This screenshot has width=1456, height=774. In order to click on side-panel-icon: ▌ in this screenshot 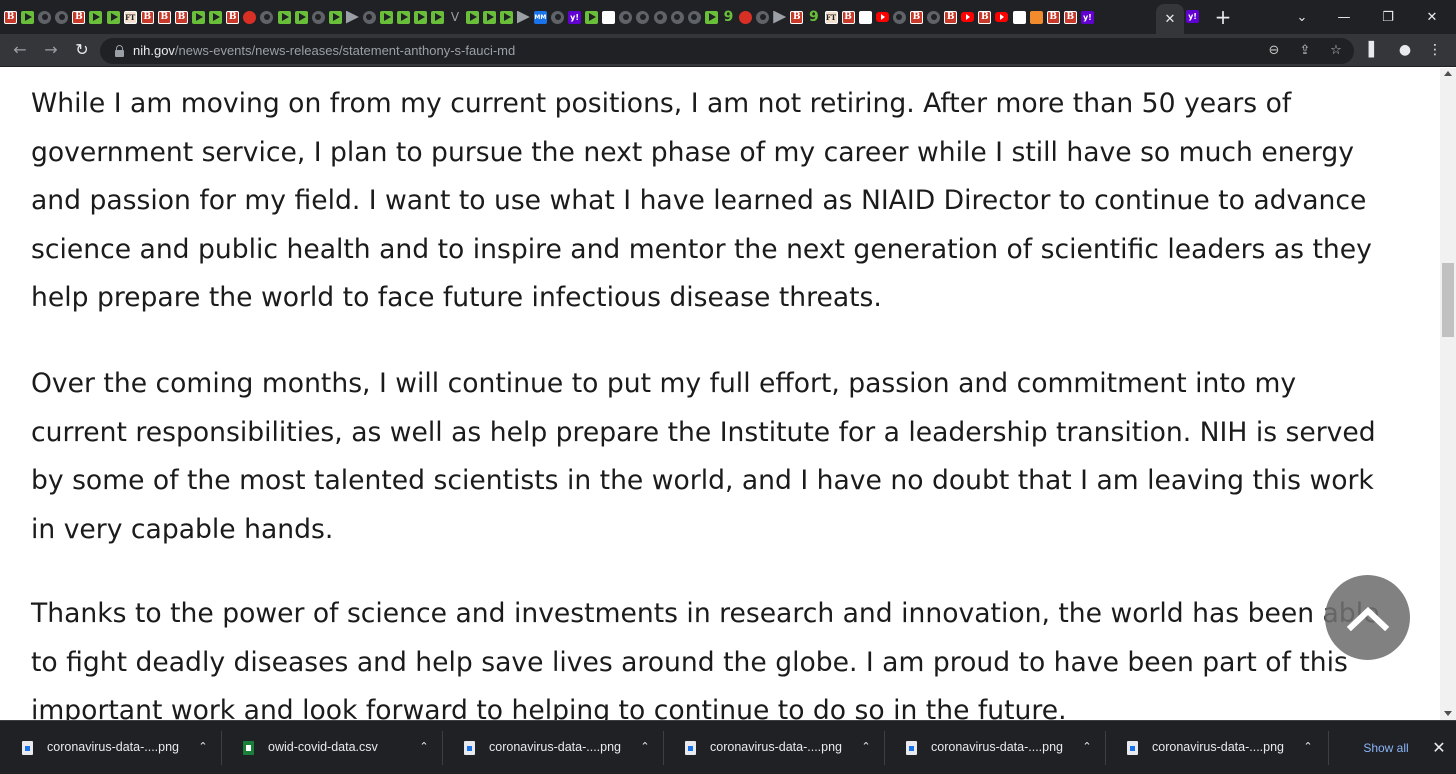, I will do `click(1374, 50)`.